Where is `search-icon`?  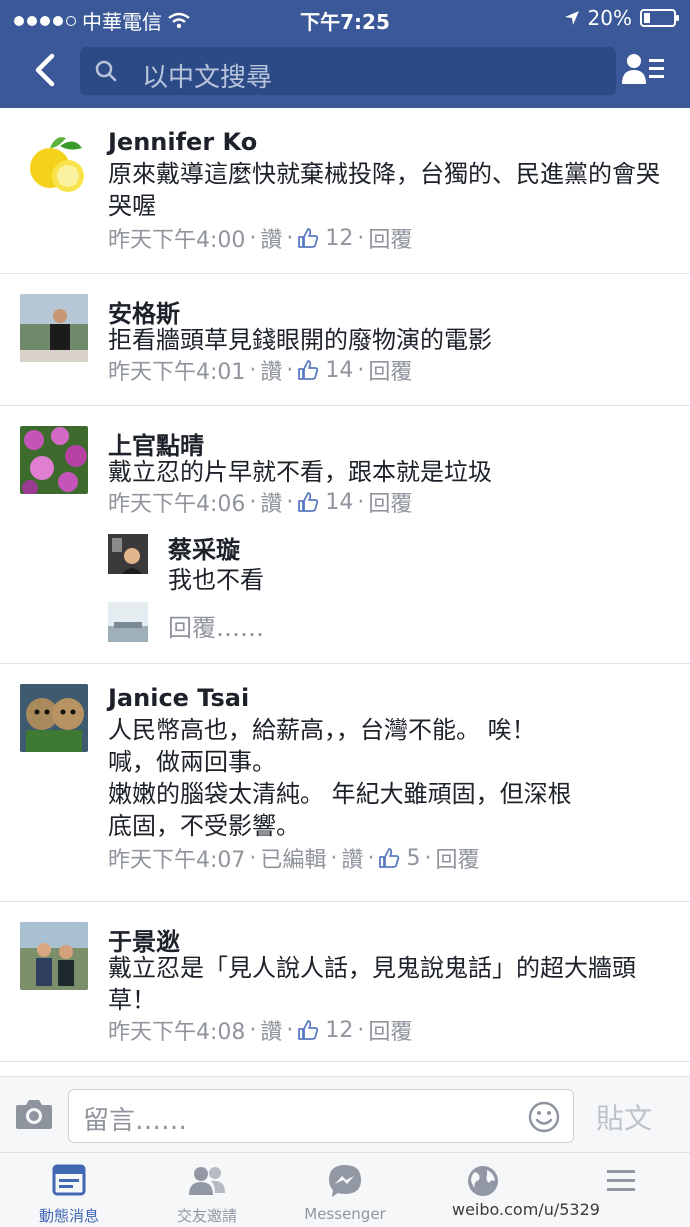 search-icon is located at coordinates (106, 71).